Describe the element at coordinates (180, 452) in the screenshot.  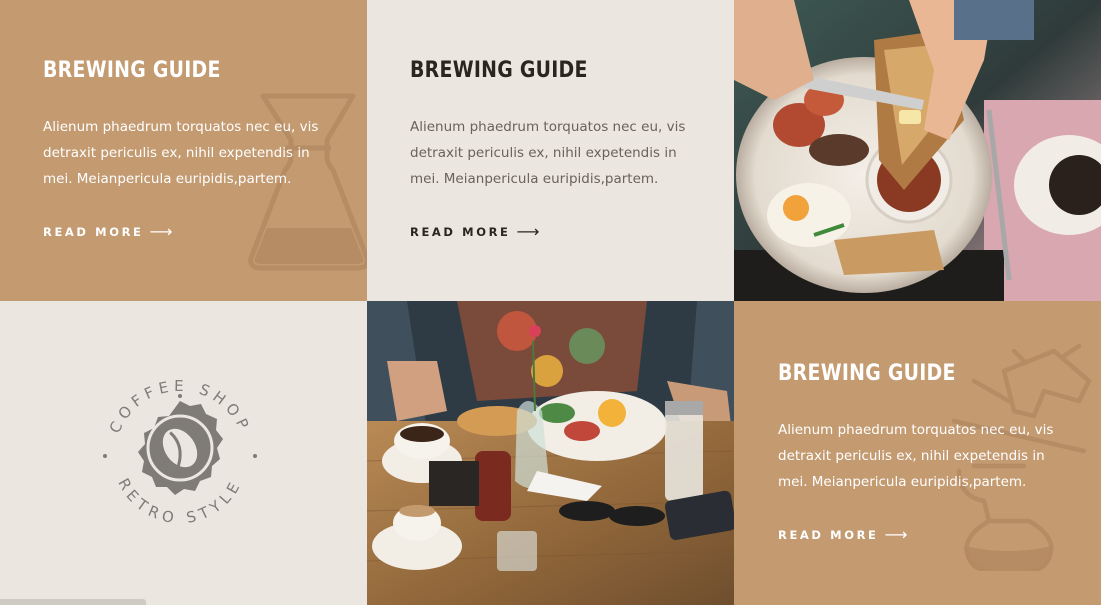
I see `coffee-shop-logo: COFFEE SHOP RETRO STYLE` at that location.